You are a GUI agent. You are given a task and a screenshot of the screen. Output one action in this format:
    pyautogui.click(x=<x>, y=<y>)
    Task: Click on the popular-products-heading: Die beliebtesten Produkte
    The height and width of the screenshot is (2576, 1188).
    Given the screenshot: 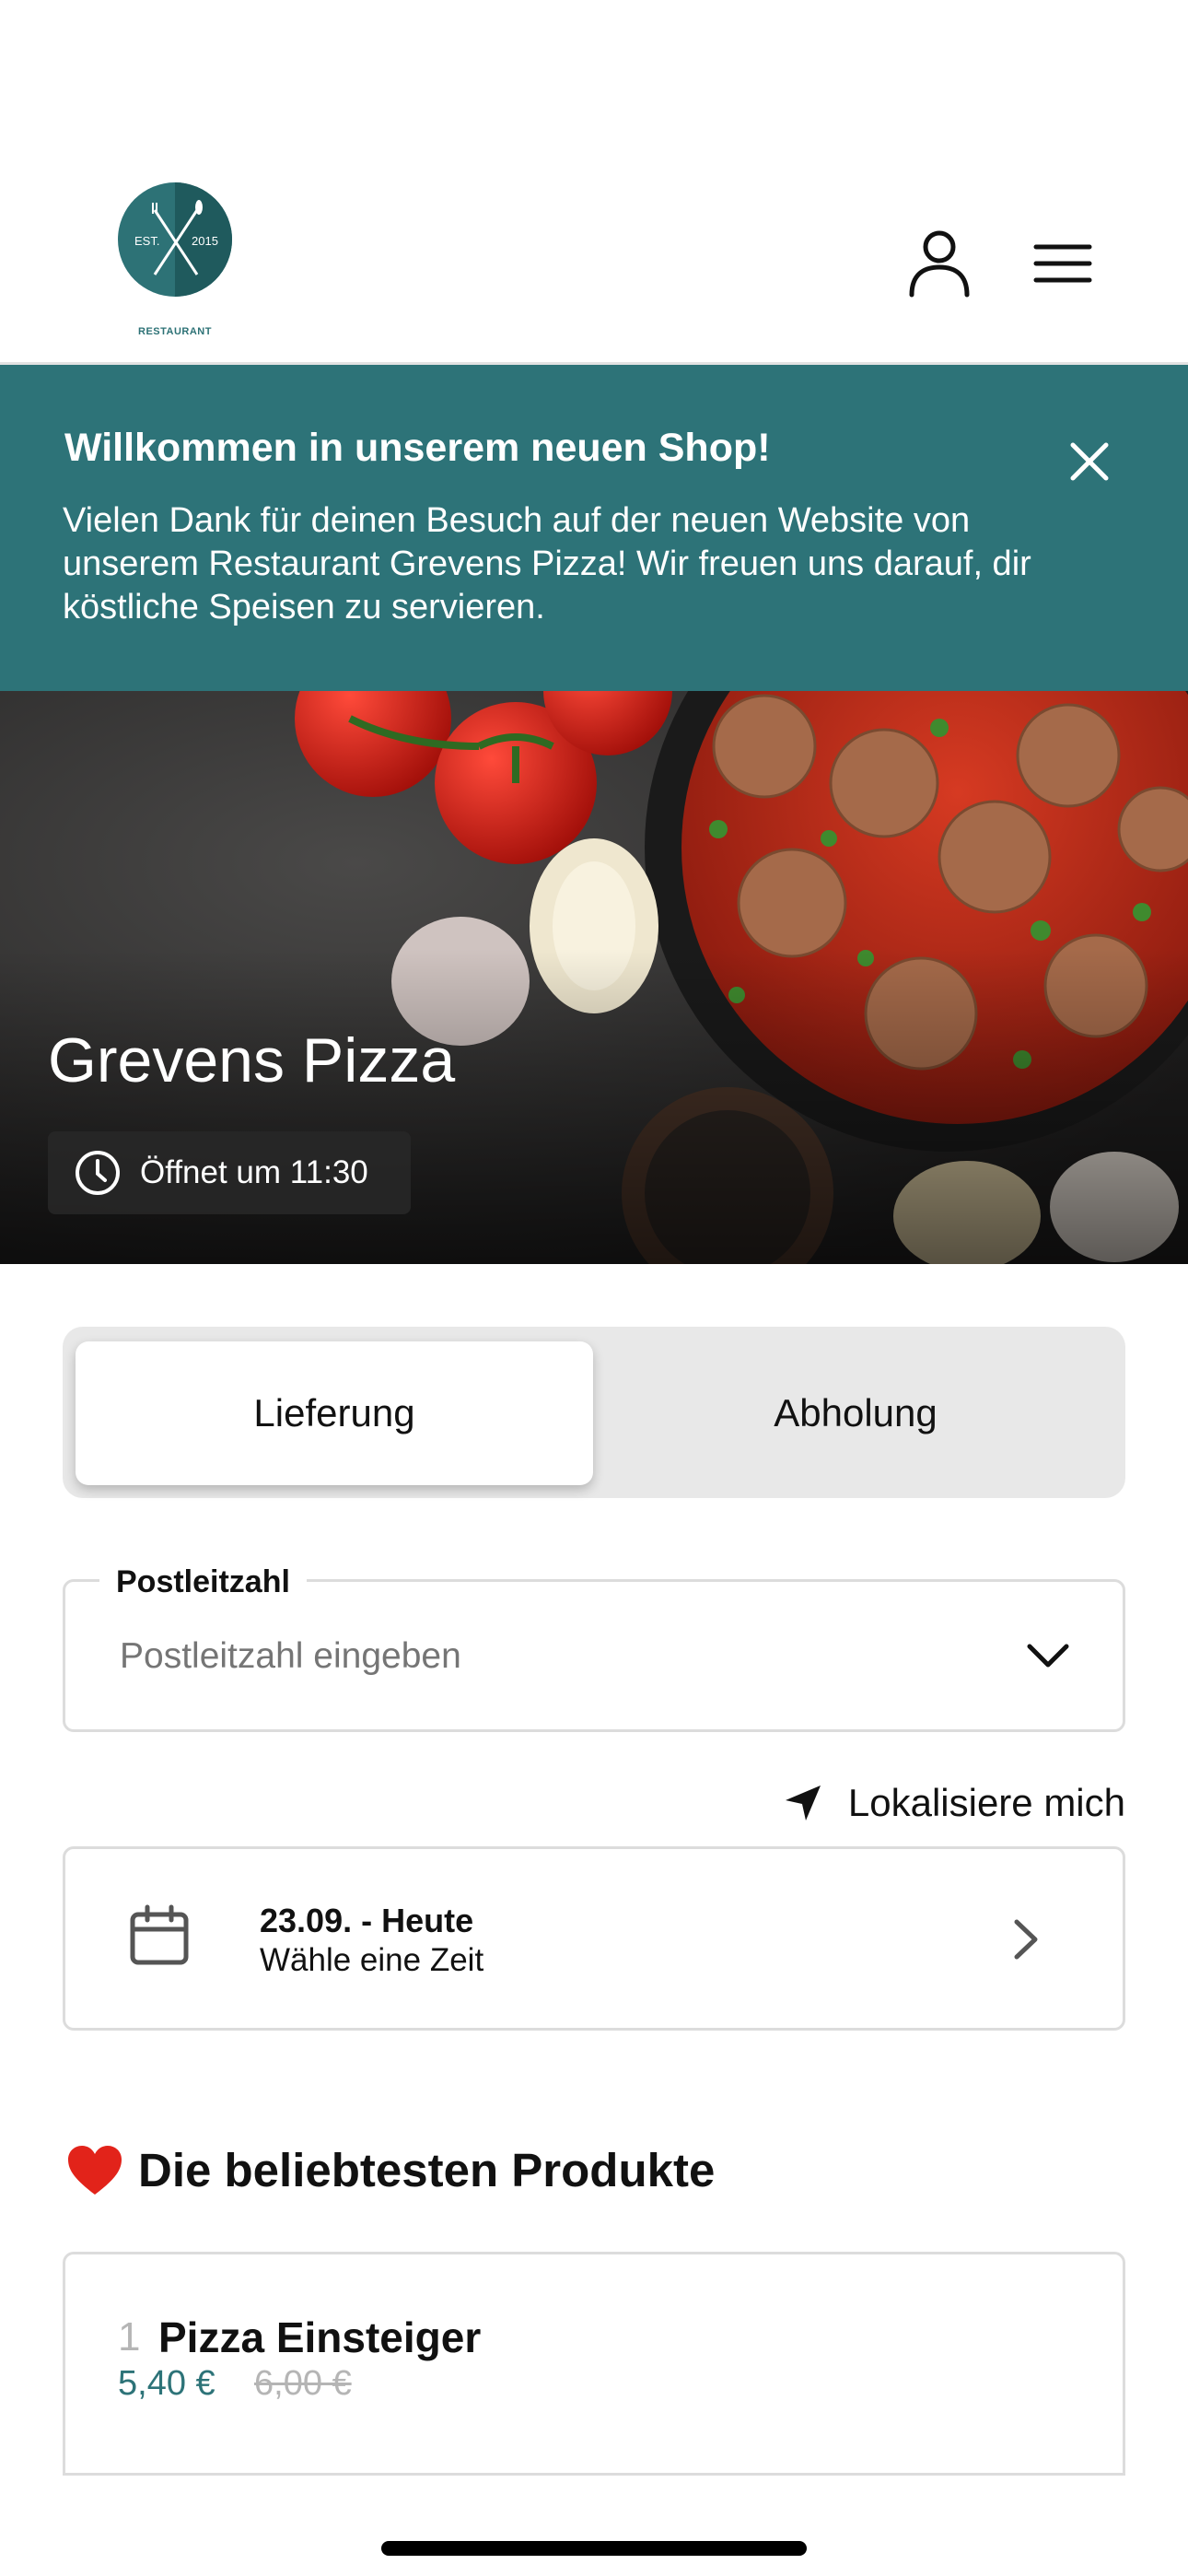 What is the action you would take?
    pyautogui.click(x=390, y=2170)
    